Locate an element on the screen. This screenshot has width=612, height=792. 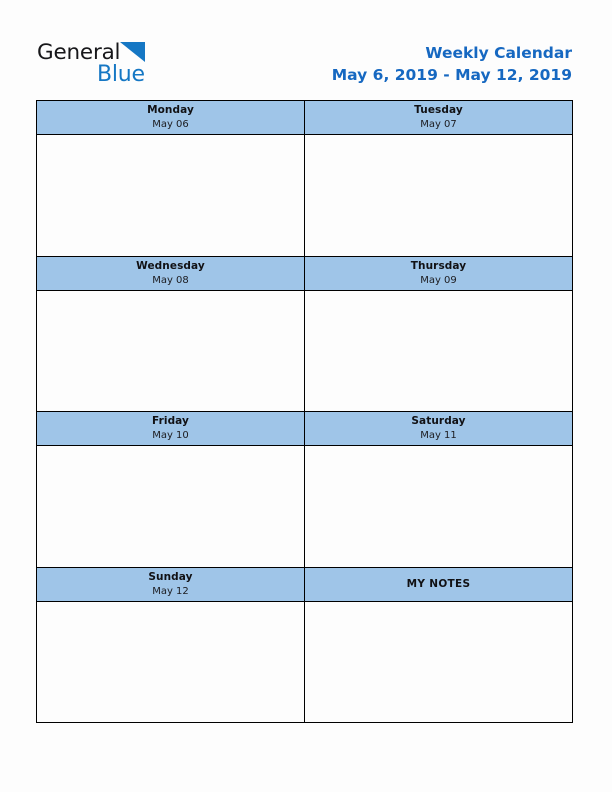
day-name-label: Friday is located at coordinates (170, 421).